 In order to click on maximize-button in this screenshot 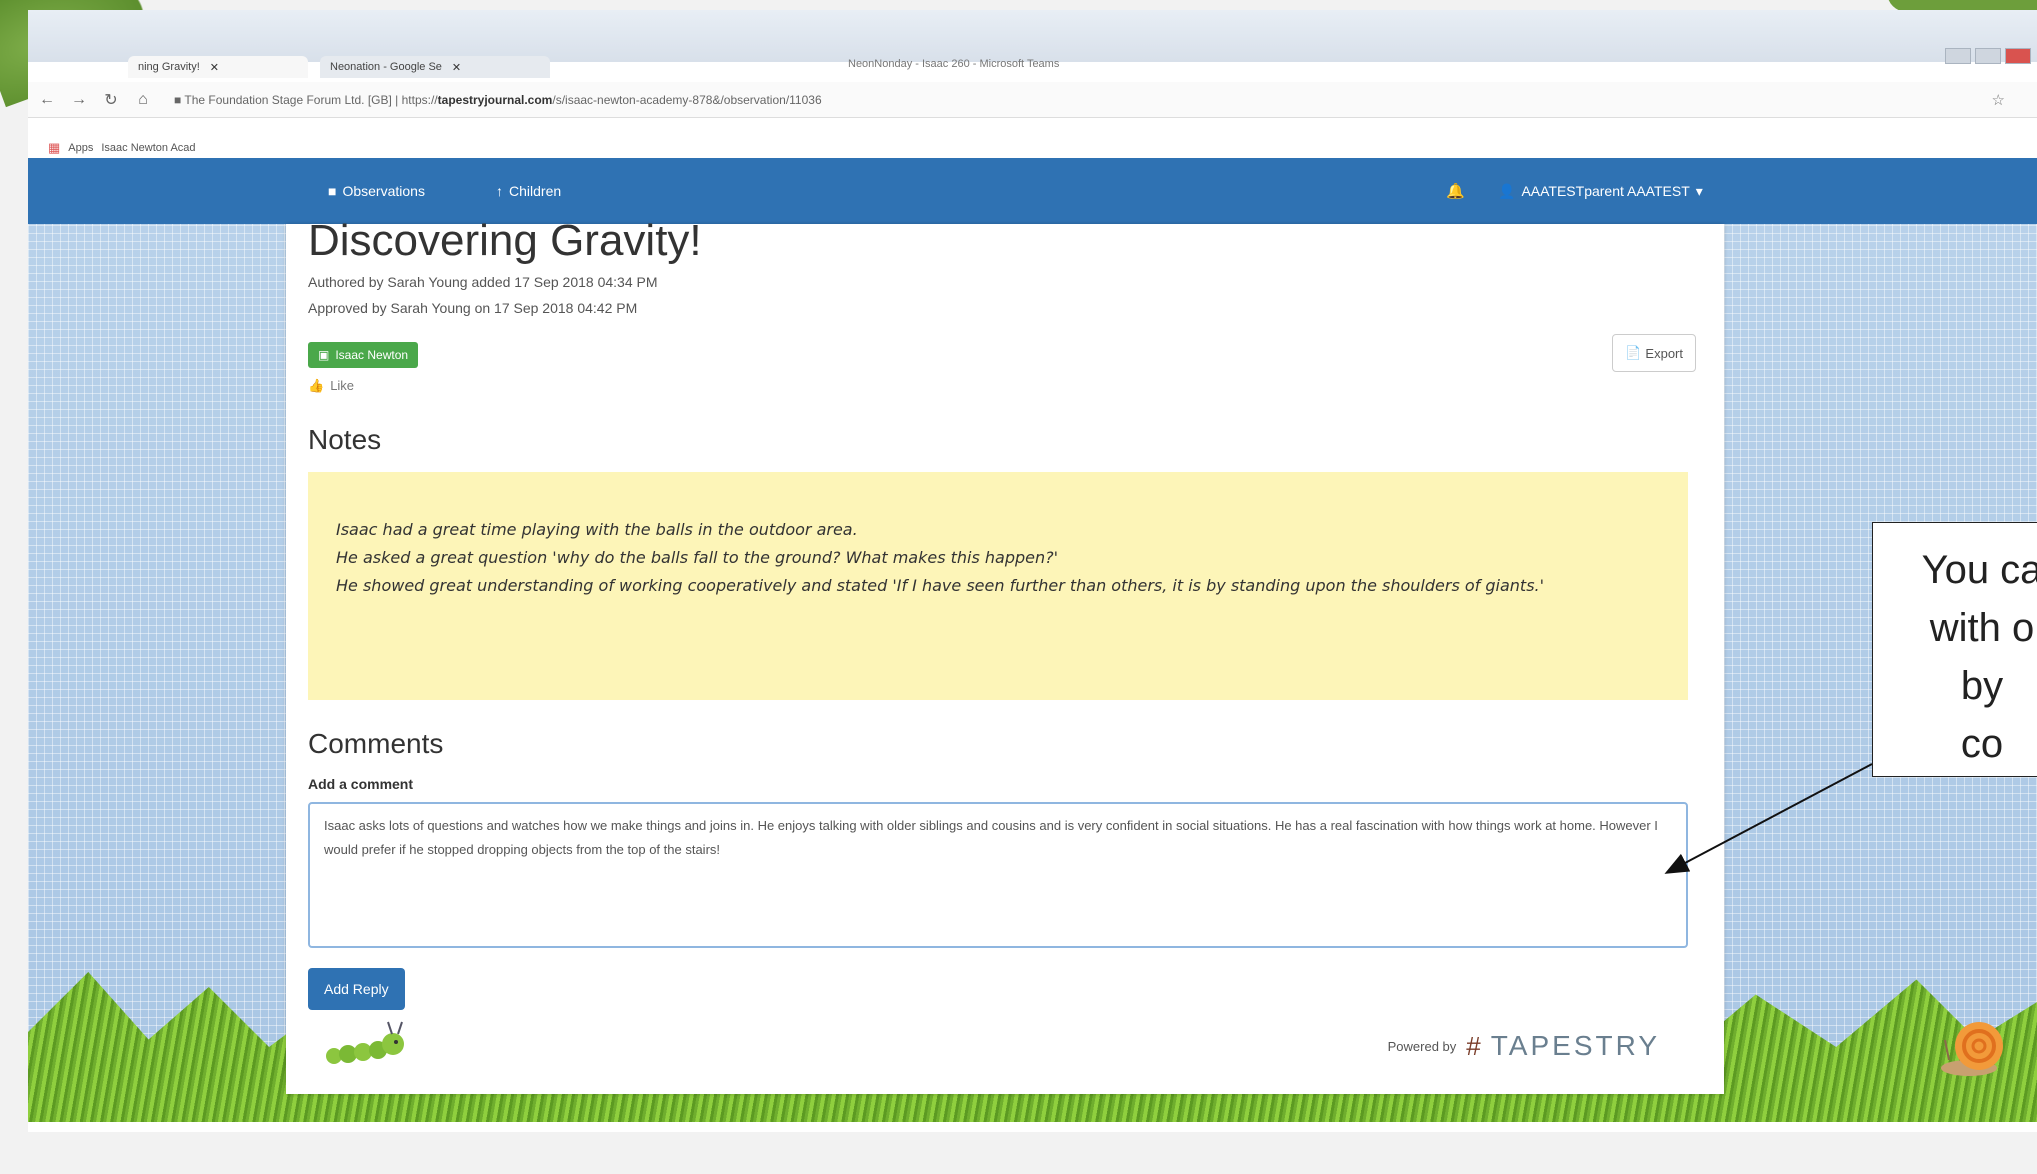, I will do `click(1988, 56)`.